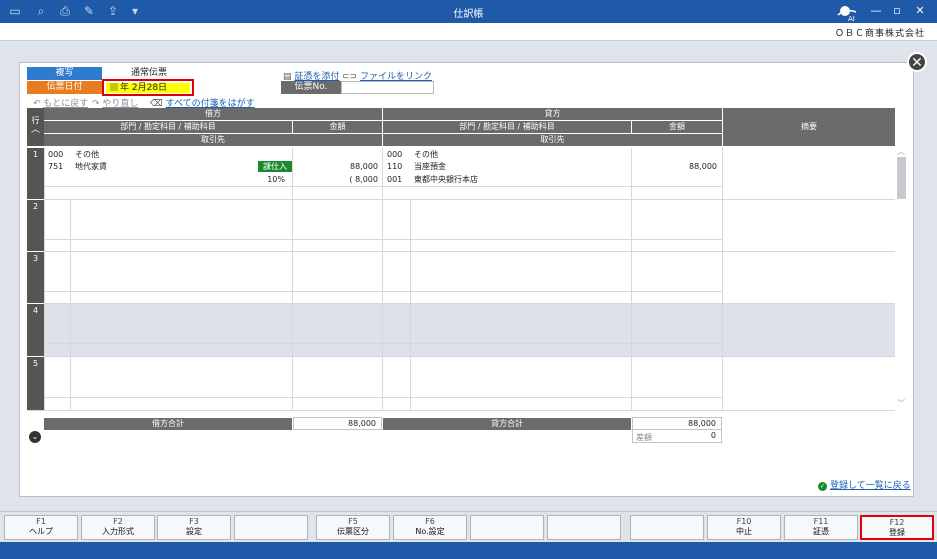 The image size is (937, 559). I want to click on date-marker-icon, so click(114, 87).